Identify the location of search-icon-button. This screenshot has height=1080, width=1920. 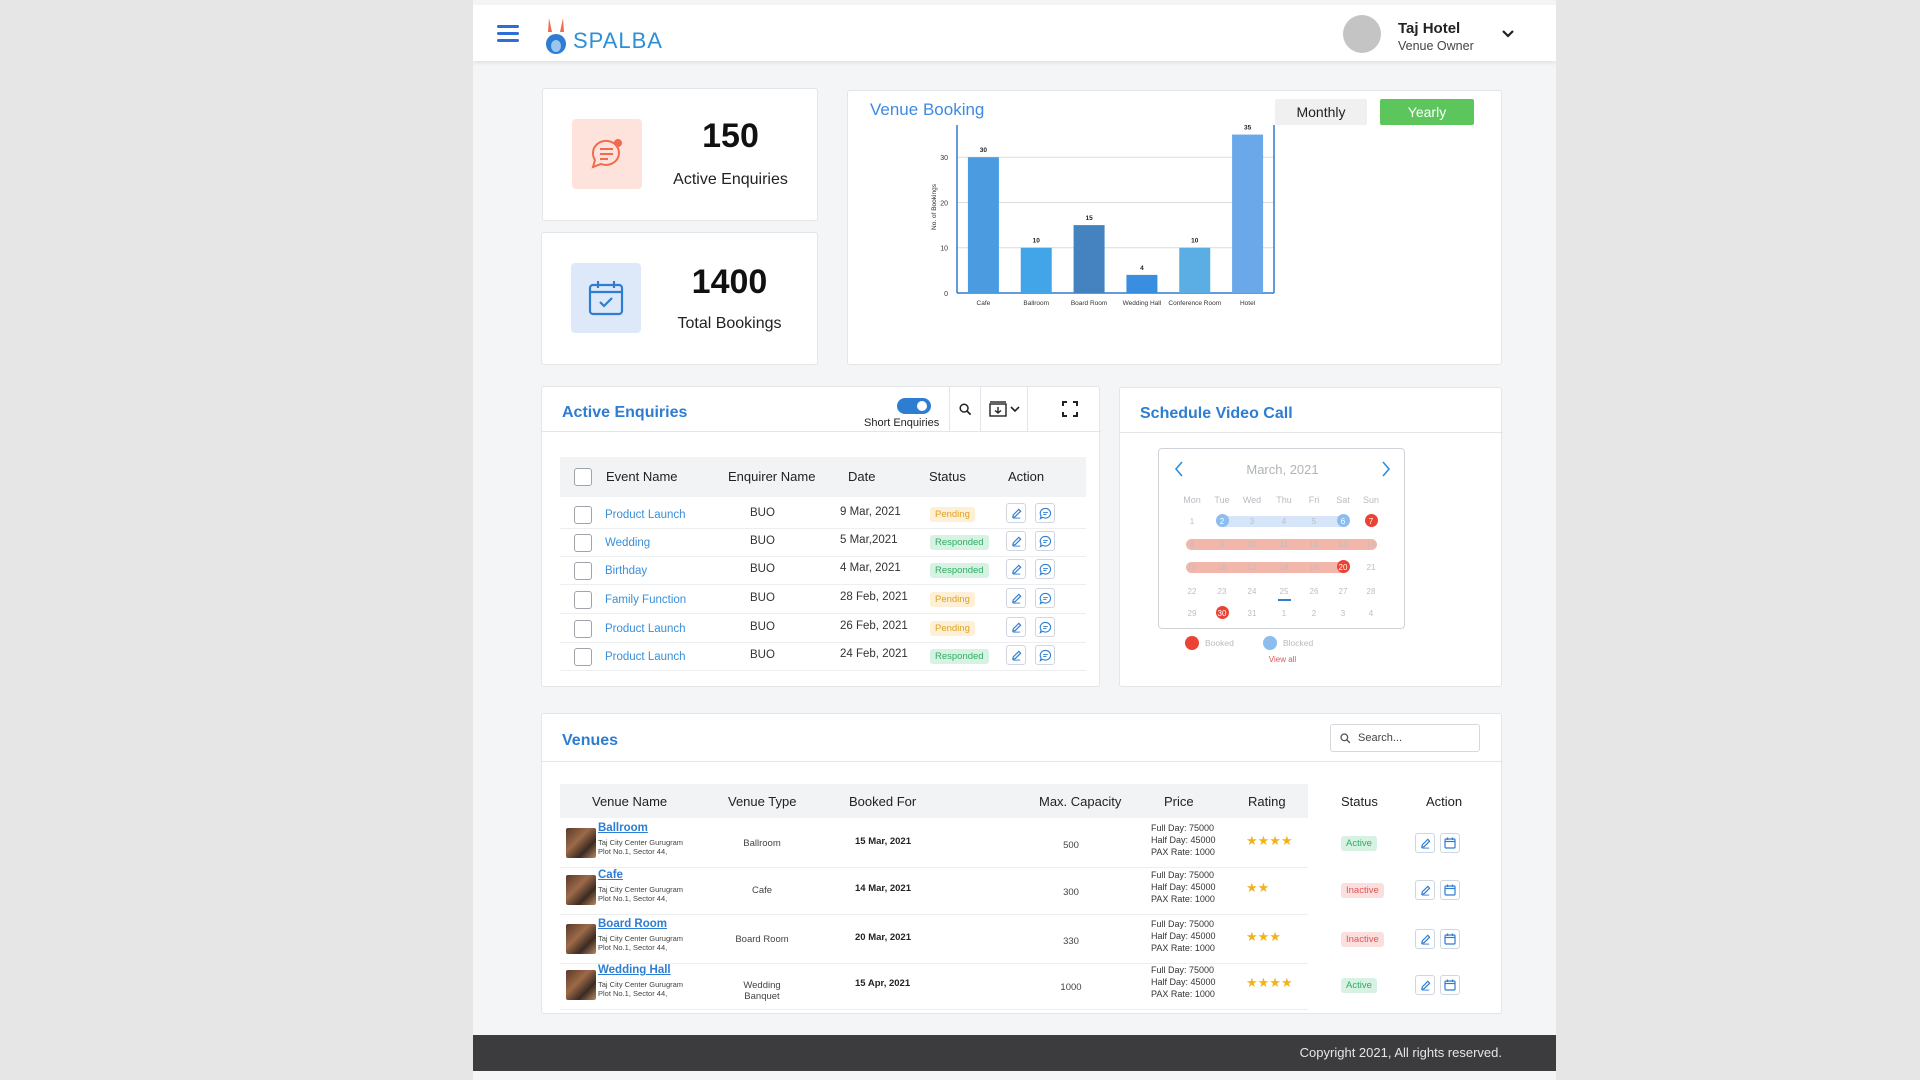
(965, 409).